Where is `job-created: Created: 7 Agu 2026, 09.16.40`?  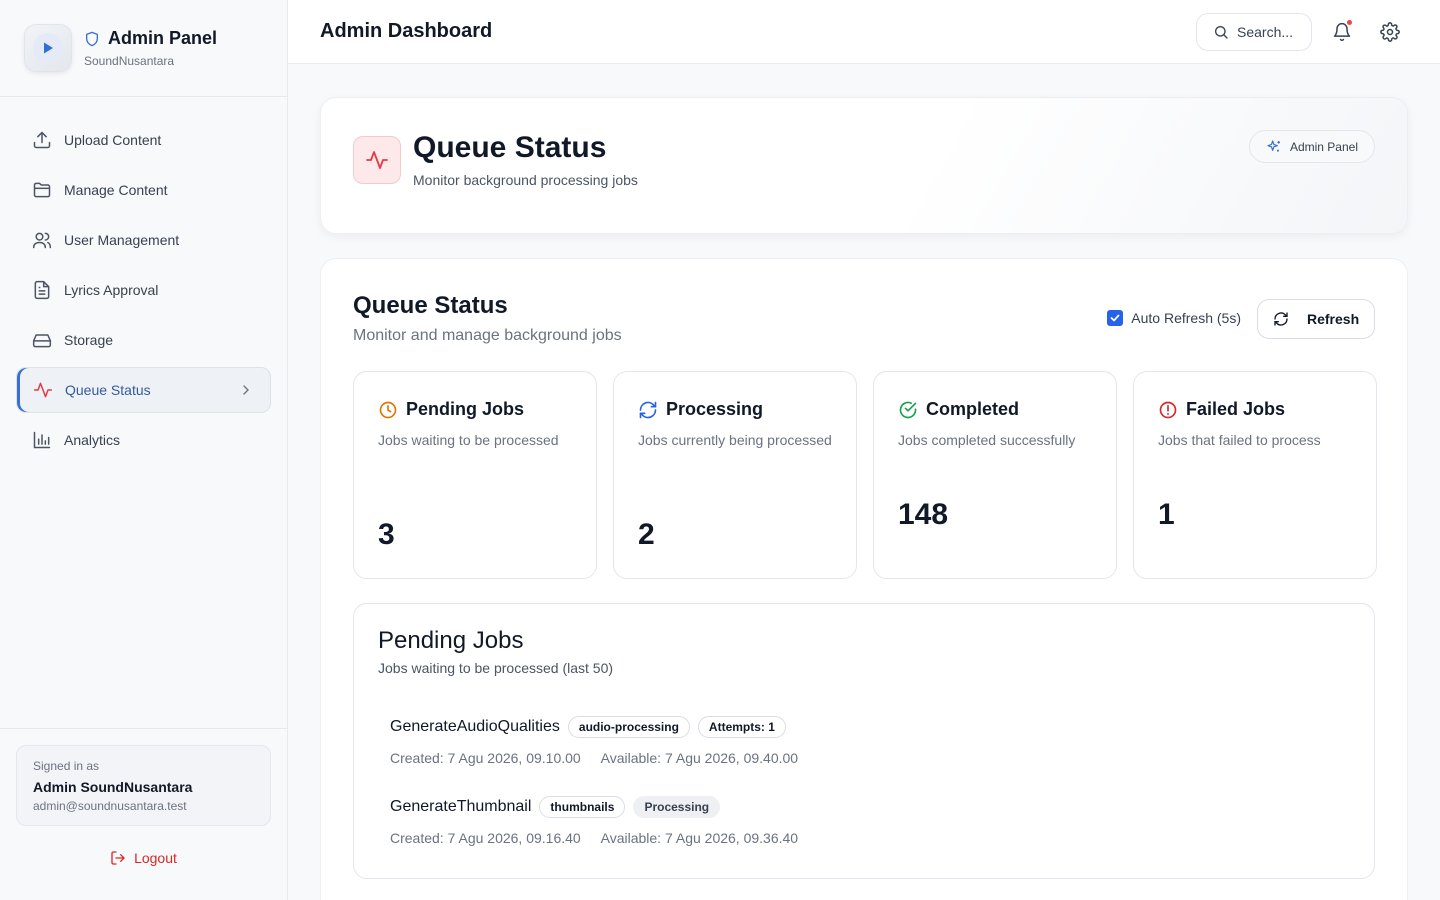 job-created: Created: 7 Agu 2026, 09.16.40 is located at coordinates (485, 838).